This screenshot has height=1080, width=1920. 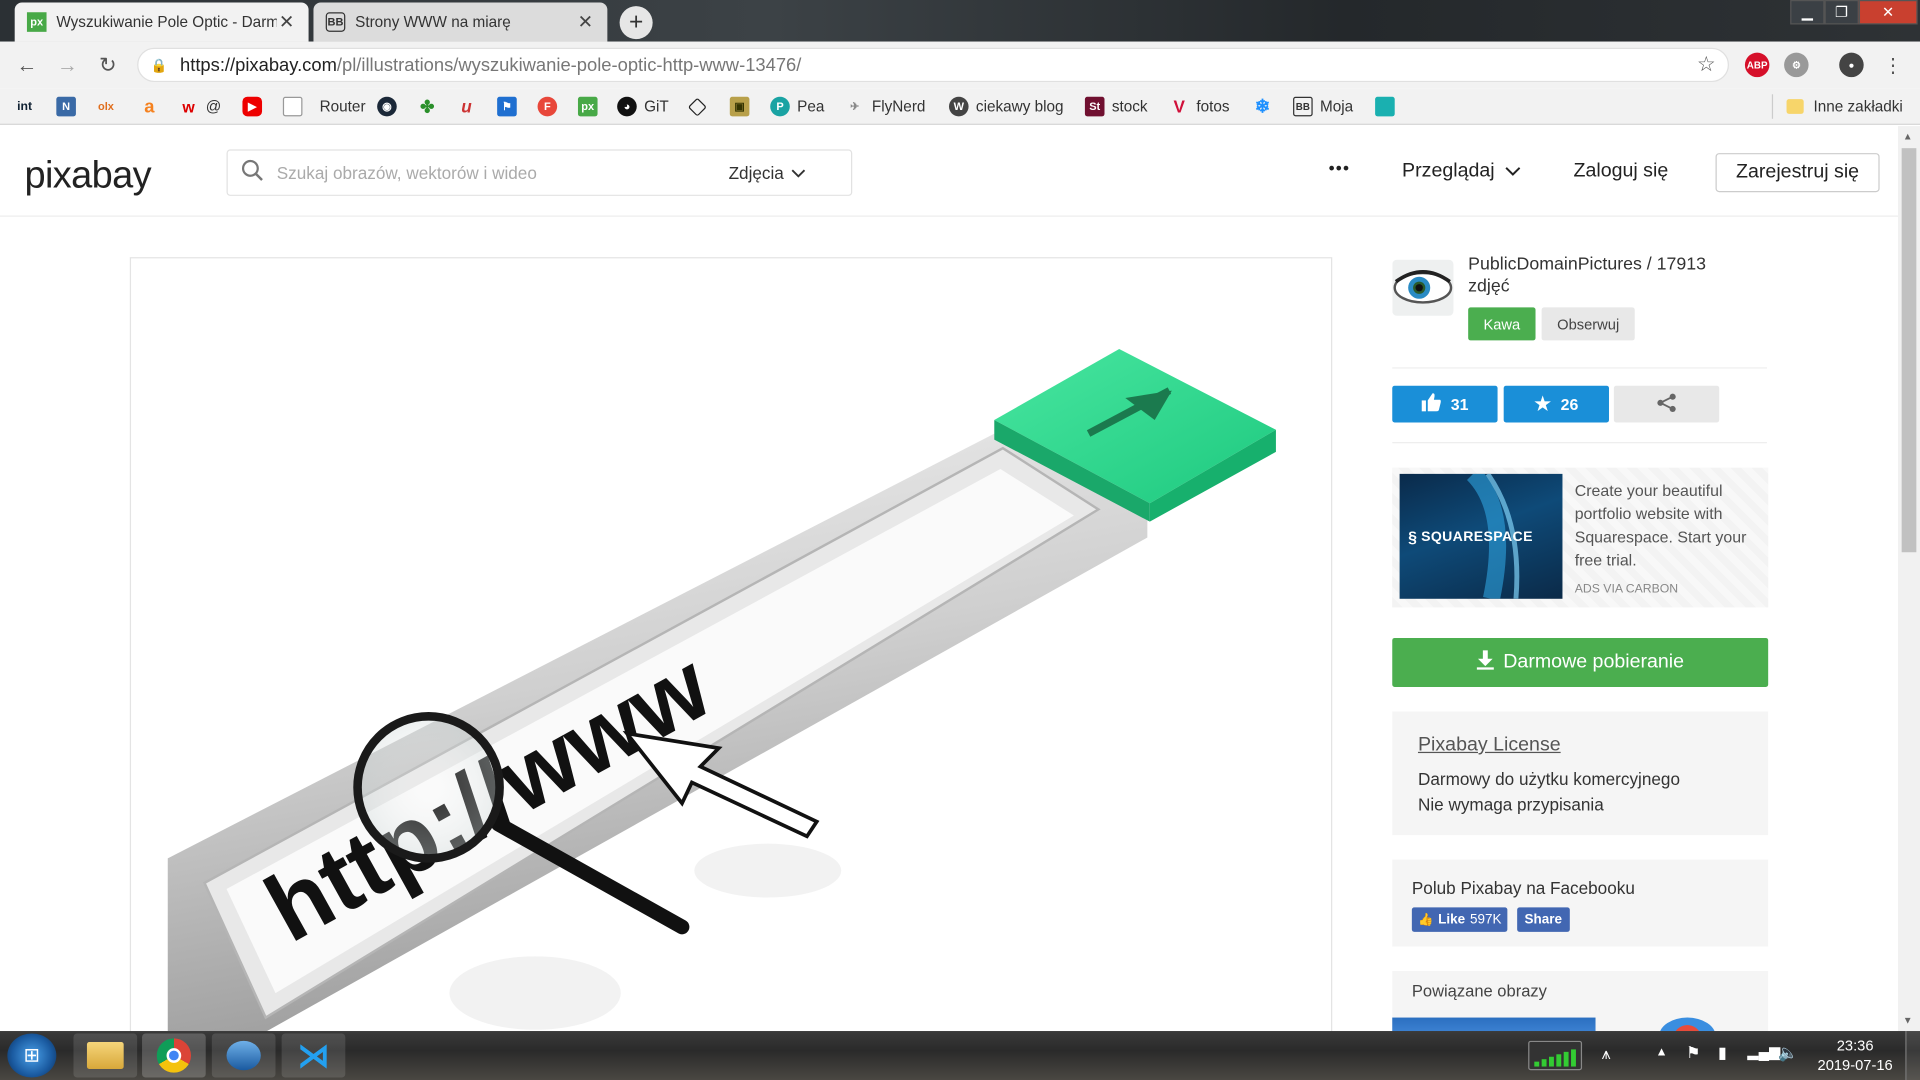 What do you see at coordinates (1620, 171) in the screenshot?
I see `login-link: Zaloguj się` at bounding box center [1620, 171].